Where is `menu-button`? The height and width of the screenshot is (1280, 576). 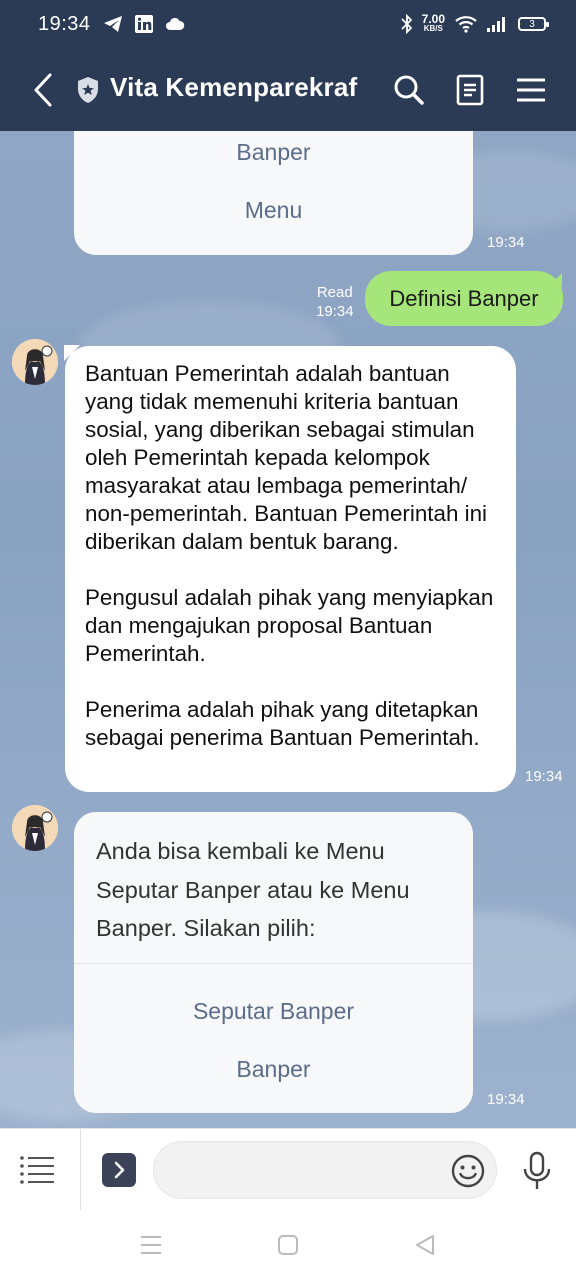 menu-button is located at coordinates (531, 90).